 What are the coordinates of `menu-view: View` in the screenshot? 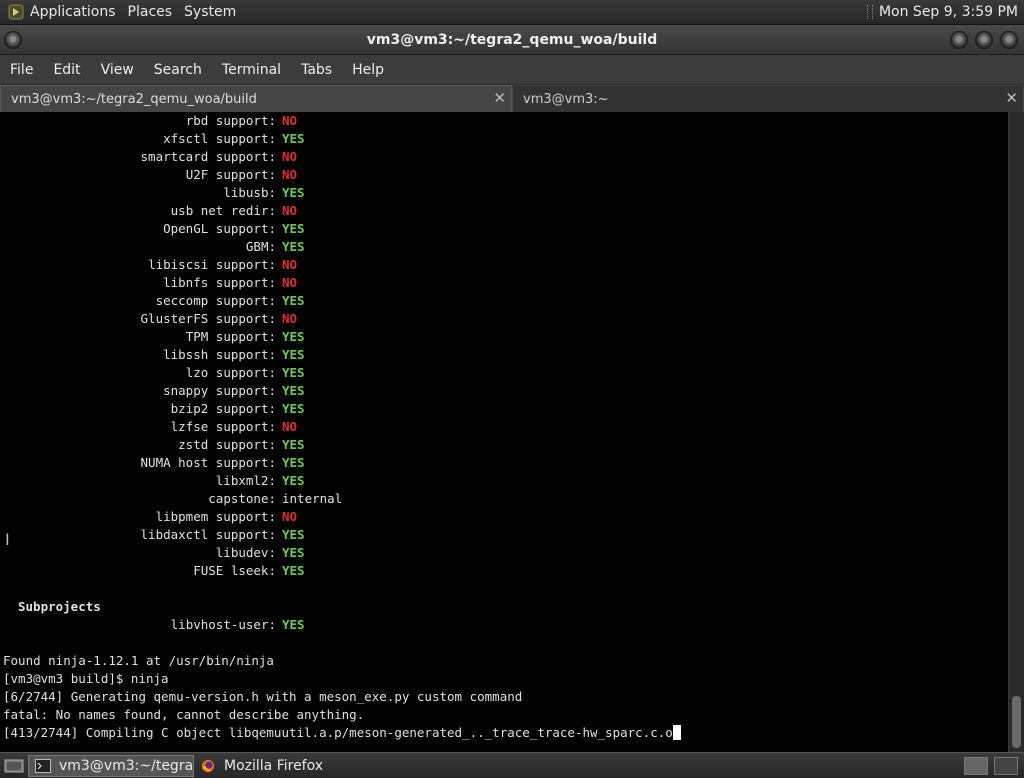 It's located at (117, 70).